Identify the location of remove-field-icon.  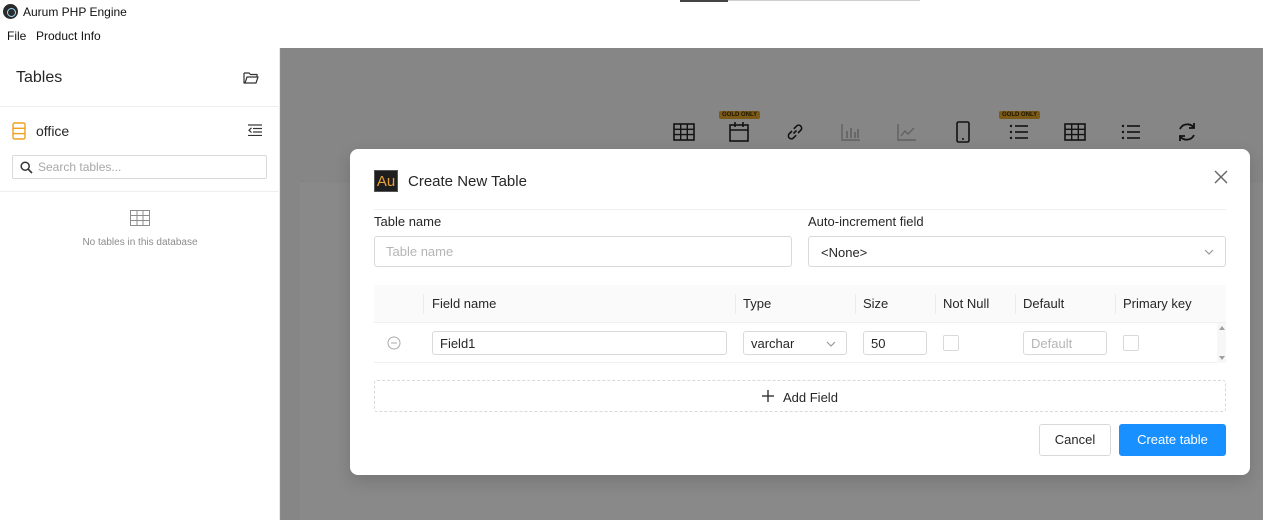
(394, 343).